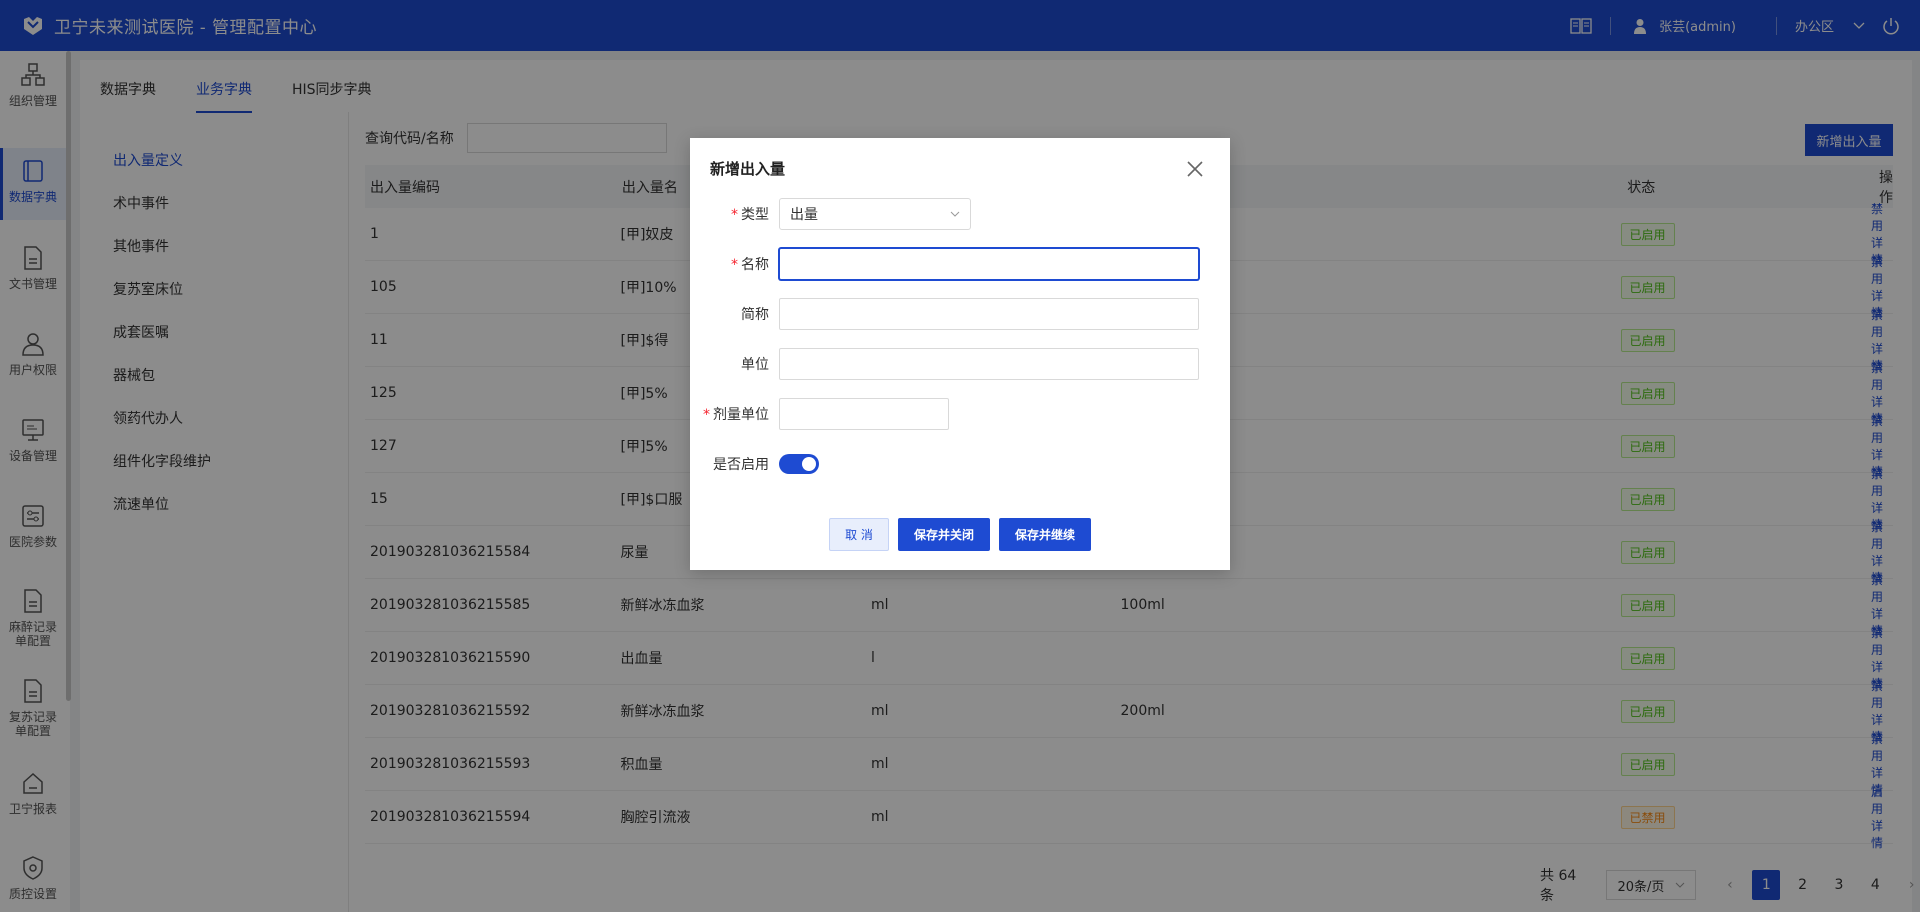 This screenshot has height=912, width=1920. I want to click on enabled-toggle, so click(799, 464).